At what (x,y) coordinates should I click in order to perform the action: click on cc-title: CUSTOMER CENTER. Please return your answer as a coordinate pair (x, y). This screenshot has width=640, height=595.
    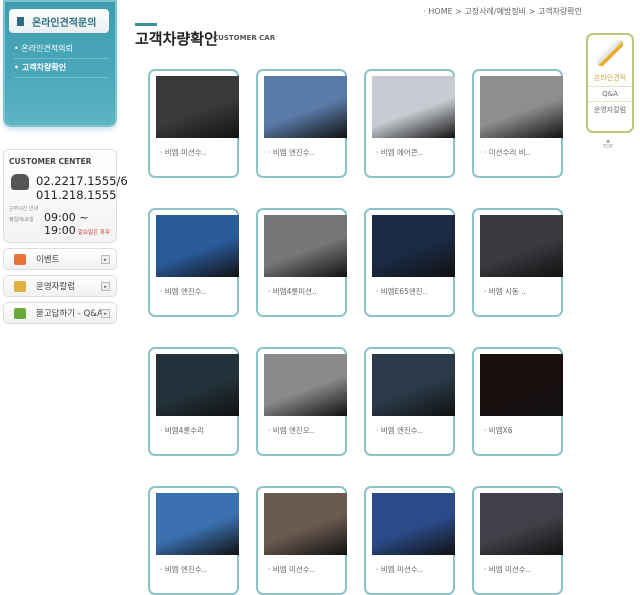
    Looking at the image, I should click on (50, 161).